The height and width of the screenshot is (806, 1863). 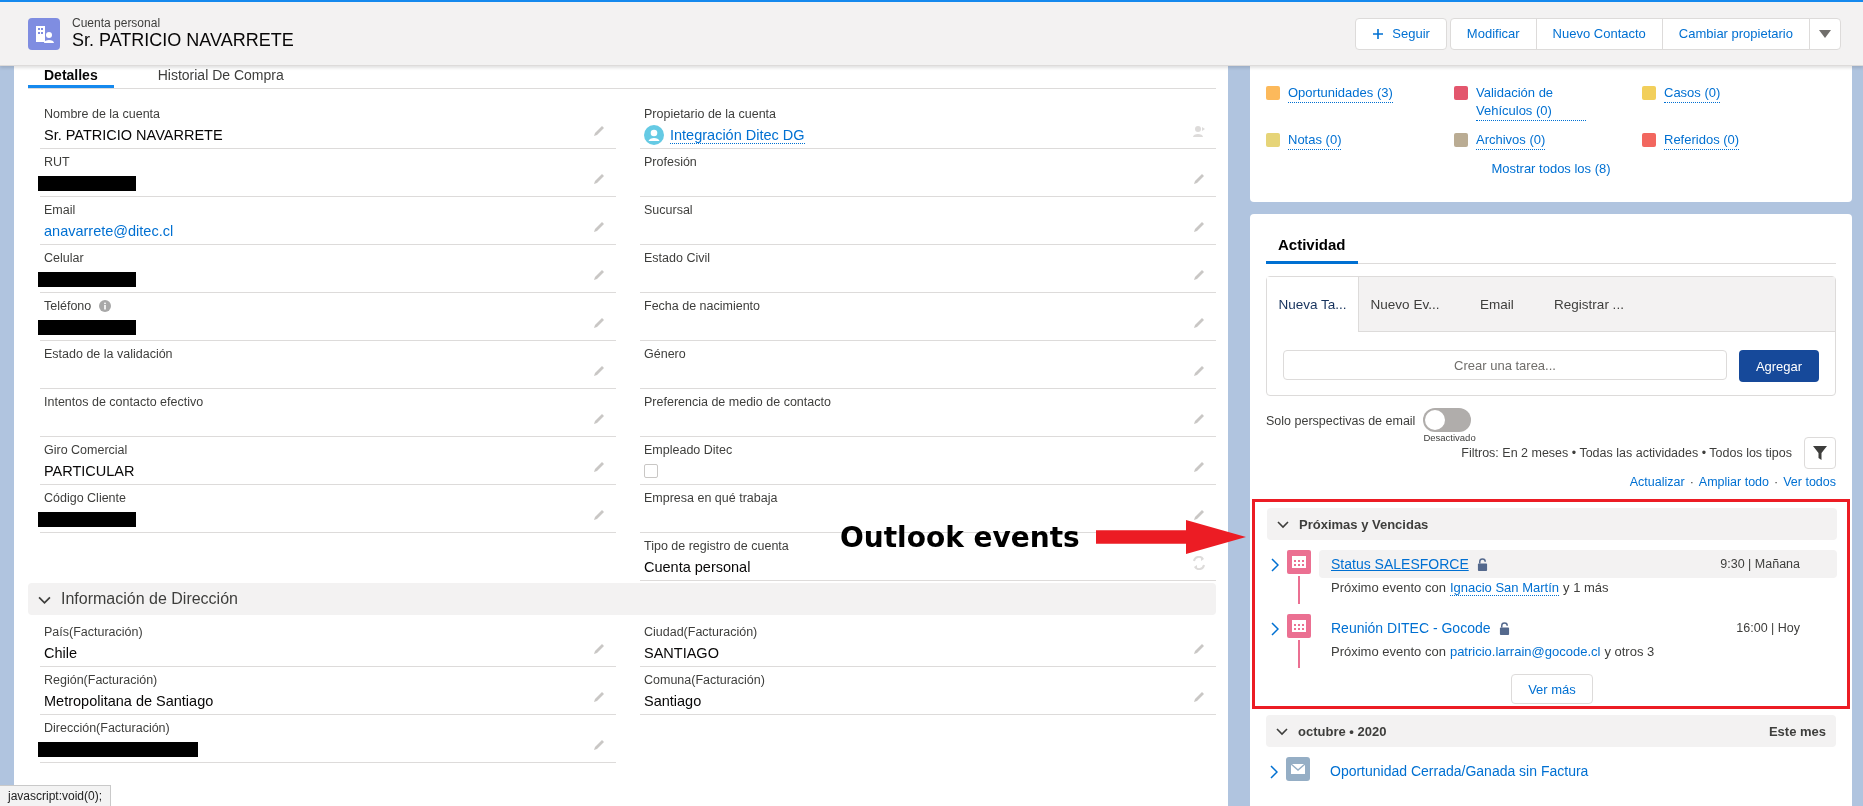 What do you see at coordinates (89, 471) in the screenshot?
I see `field-value: PARTICULAR` at bounding box center [89, 471].